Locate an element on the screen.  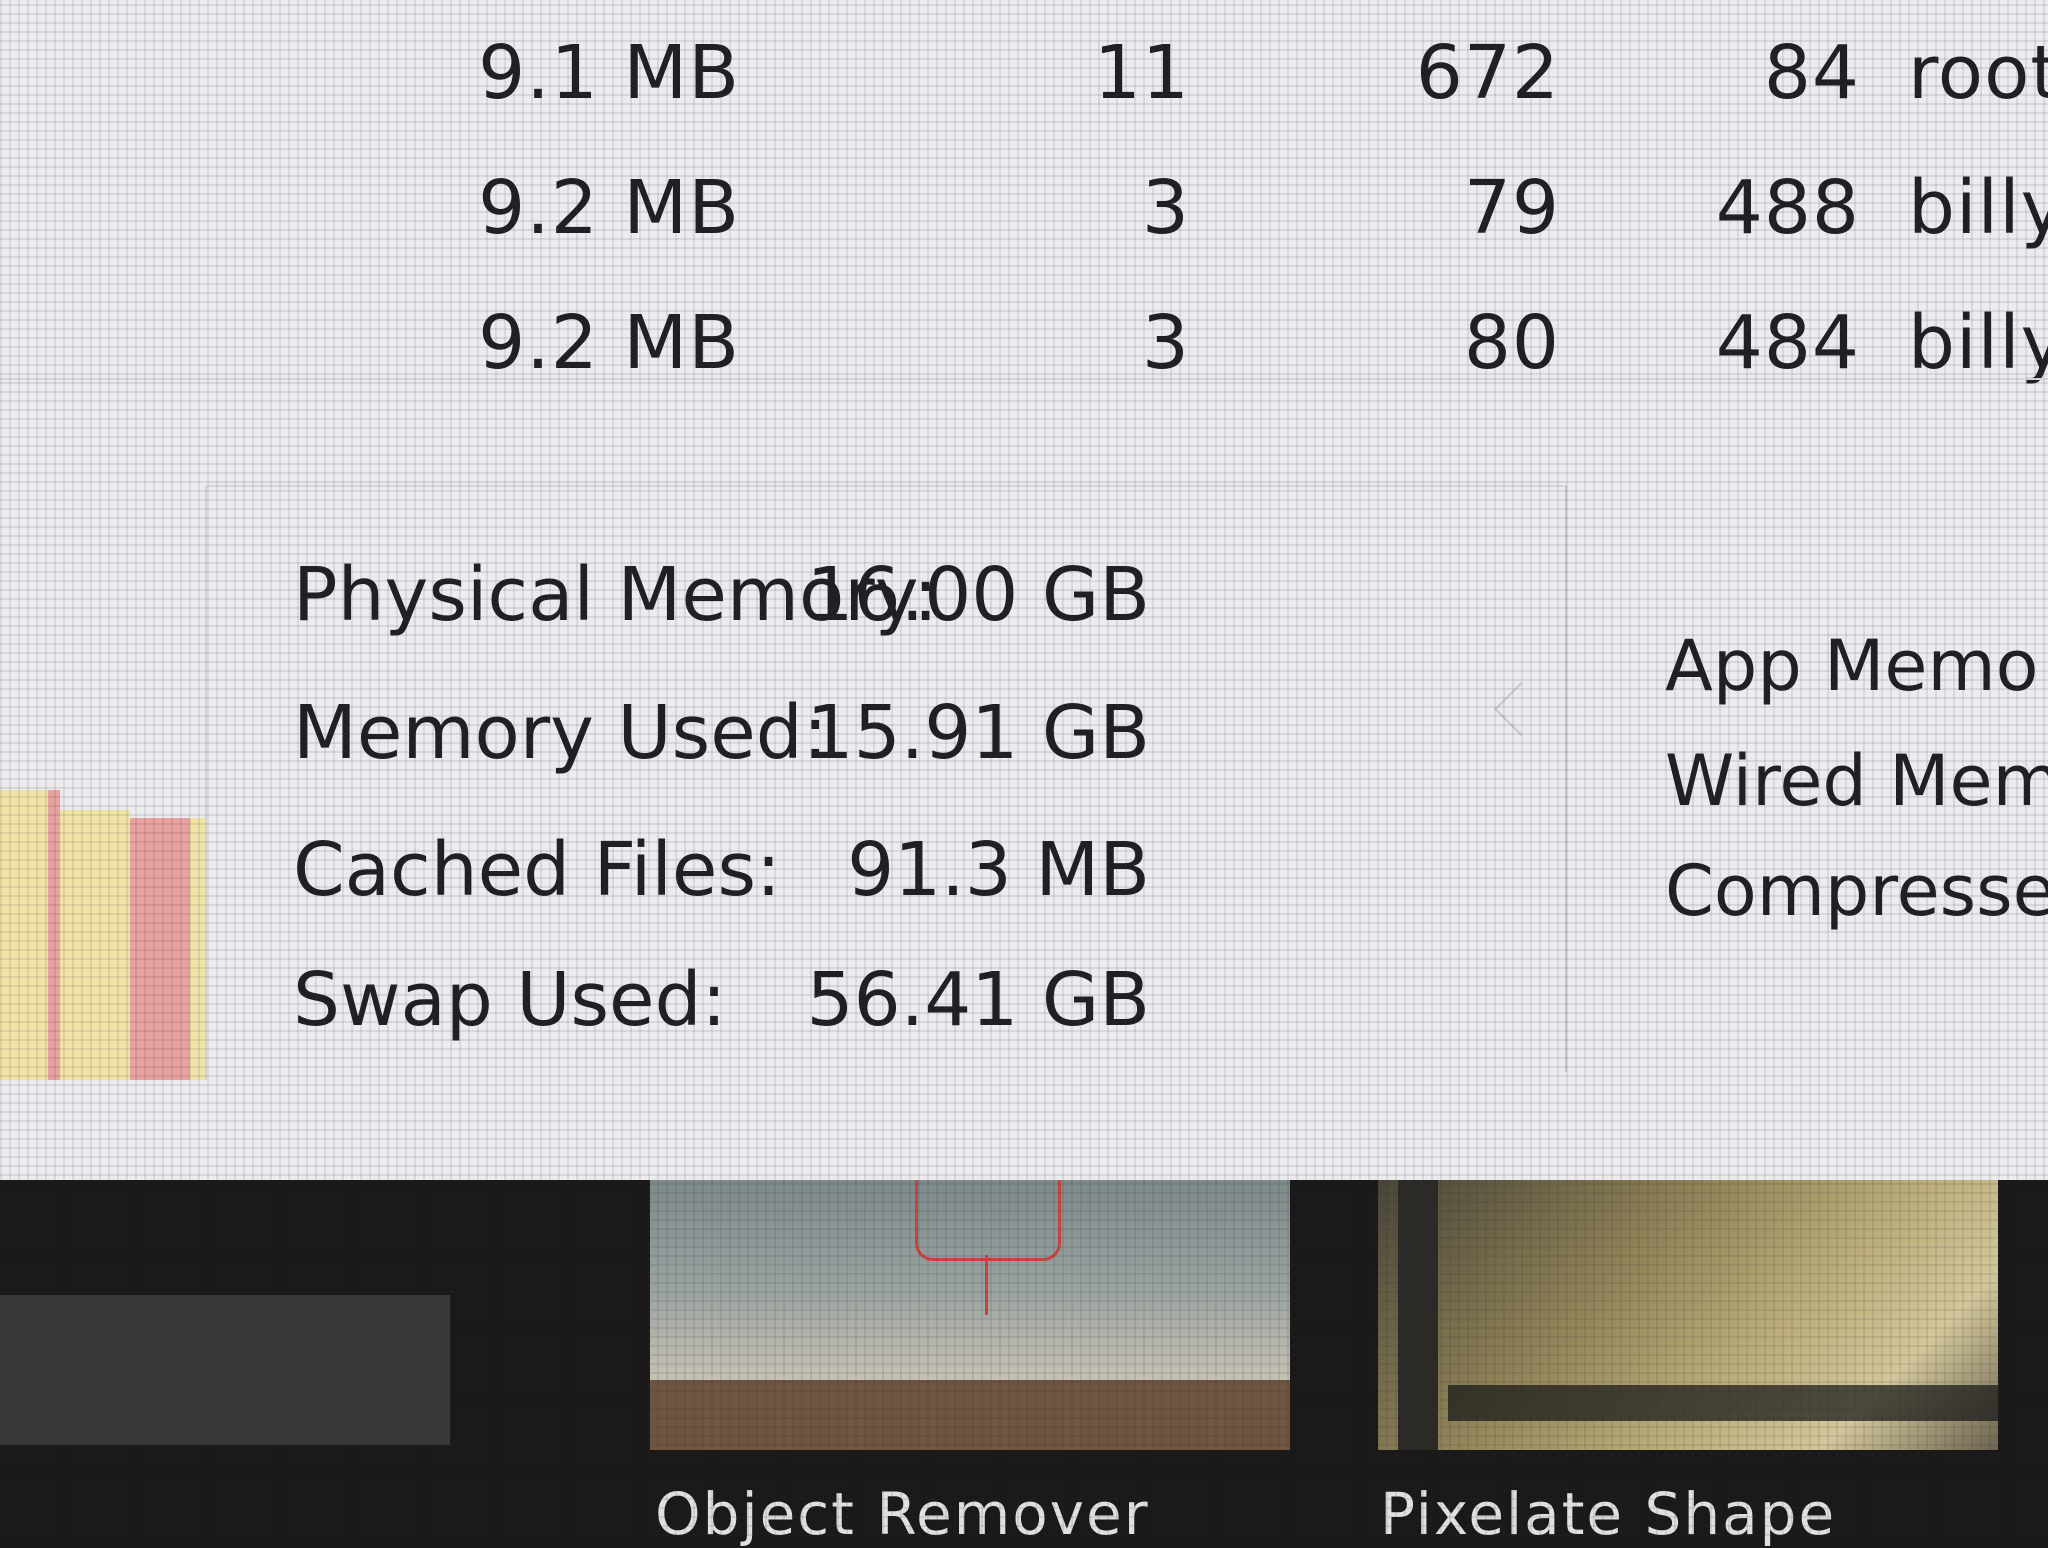
physical-memory-value: 16.00 GB is located at coordinates (978, 595).